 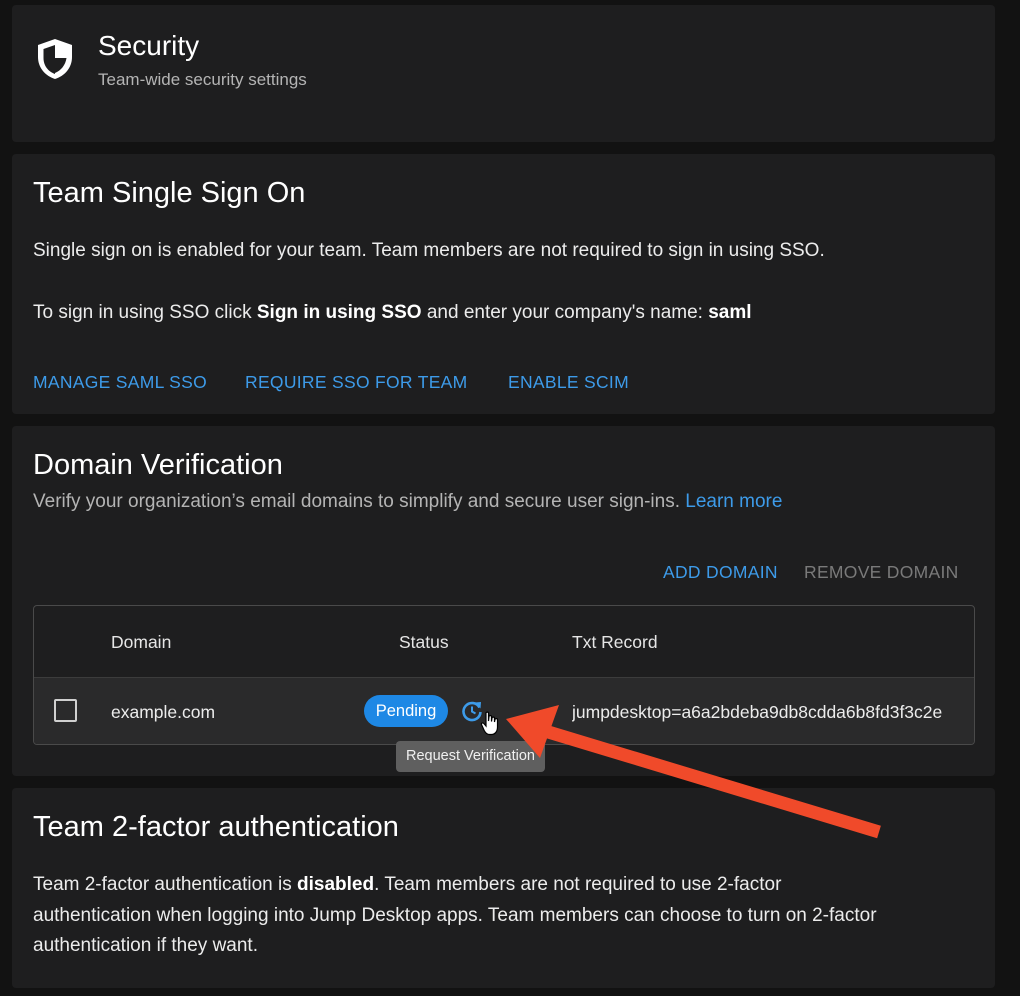 What do you see at coordinates (145, 945) in the screenshot?
I see `two-factor-line-3: authentication if they want.` at bounding box center [145, 945].